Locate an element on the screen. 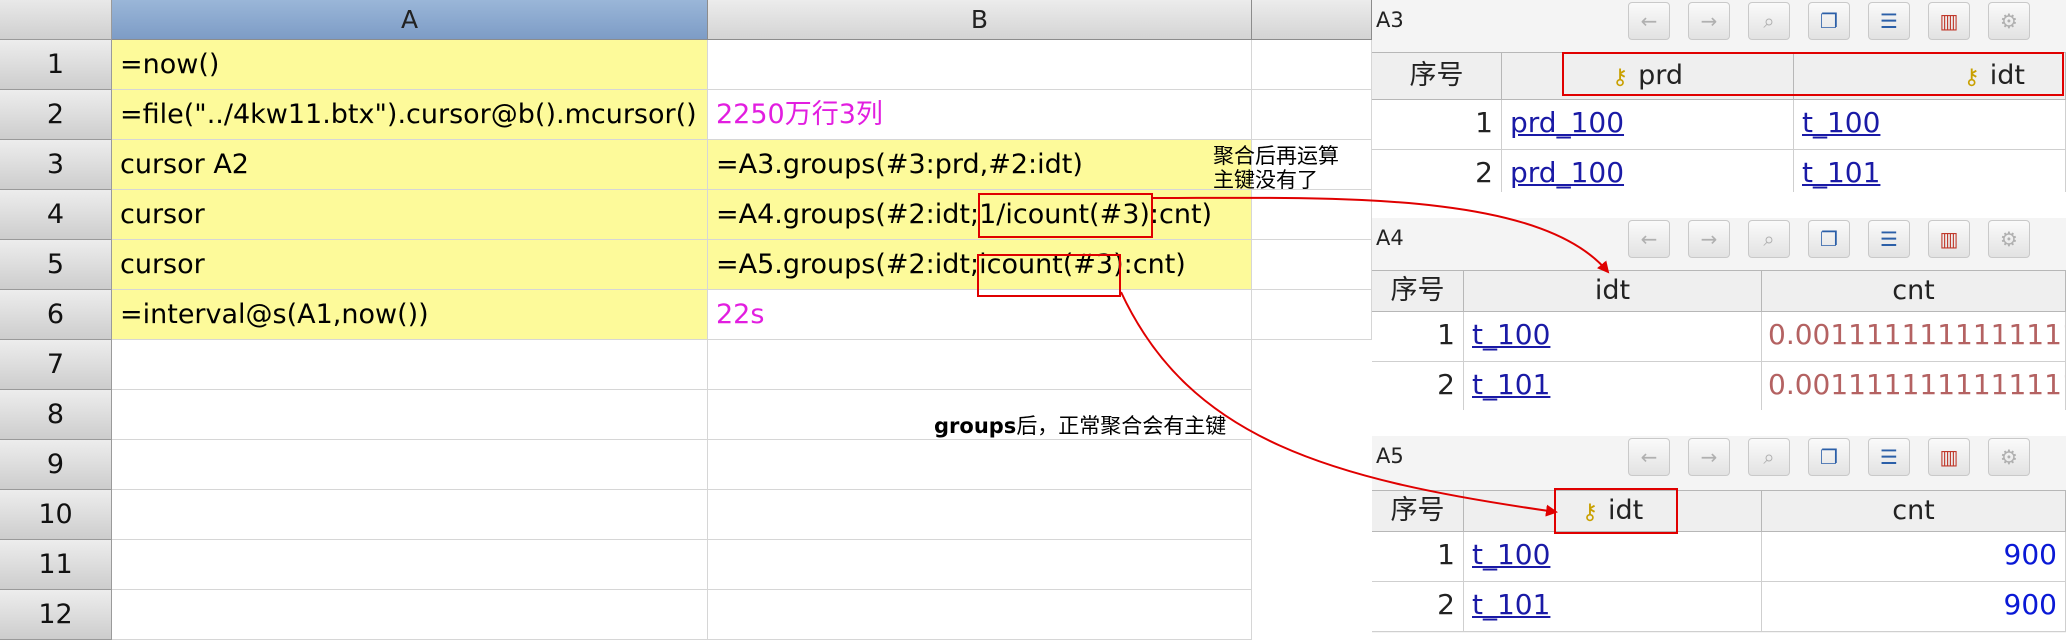 The width and height of the screenshot is (2066, 640). column-header-c is located at coordinates (1312, 20).